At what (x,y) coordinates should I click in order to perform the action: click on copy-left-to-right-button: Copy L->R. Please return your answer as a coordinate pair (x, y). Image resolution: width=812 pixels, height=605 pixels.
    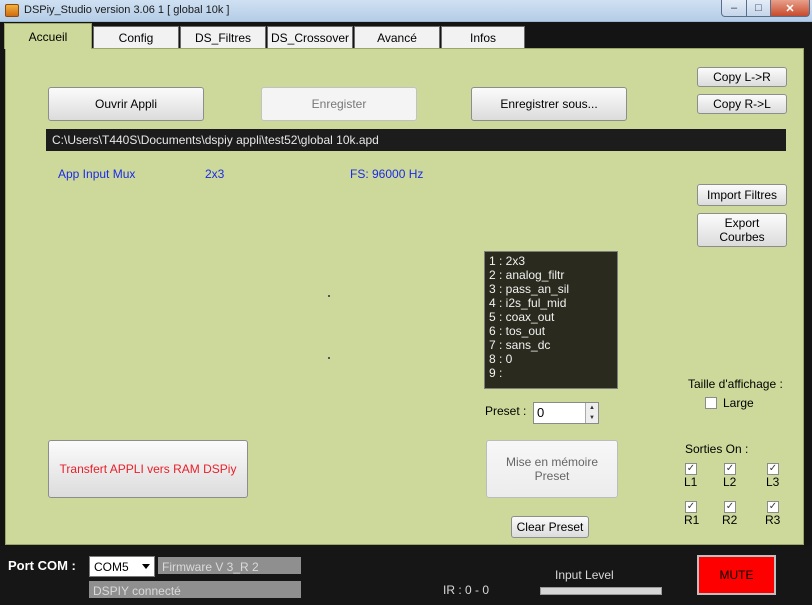
    Looking at the image, I should click on (742, 77).